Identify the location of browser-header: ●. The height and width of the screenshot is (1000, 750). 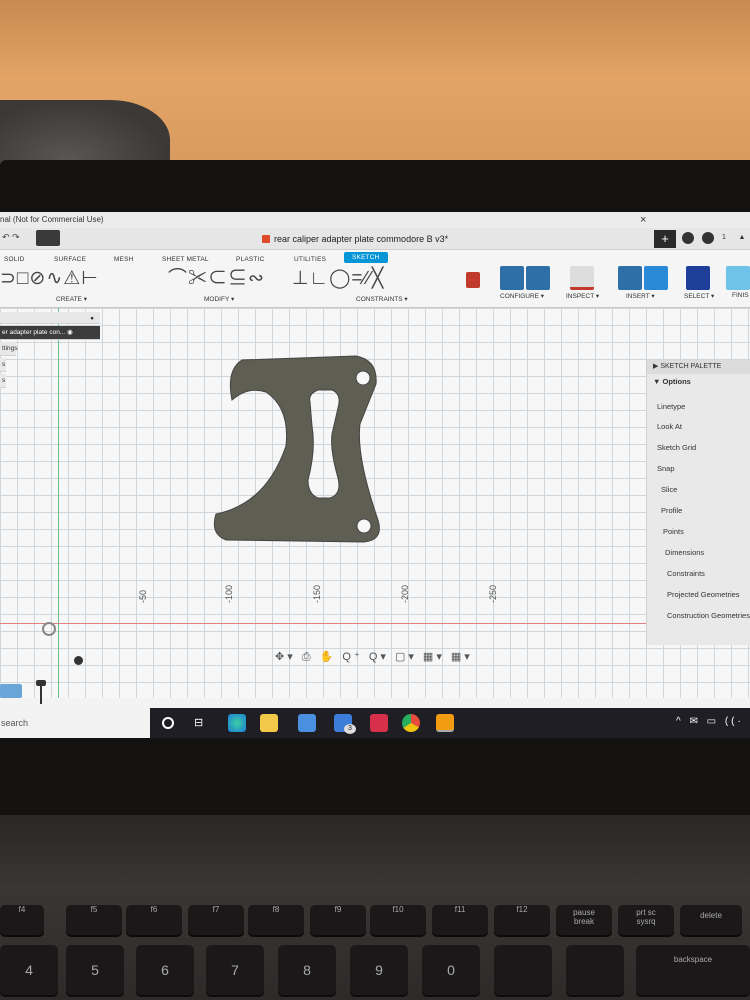
(50, 318).